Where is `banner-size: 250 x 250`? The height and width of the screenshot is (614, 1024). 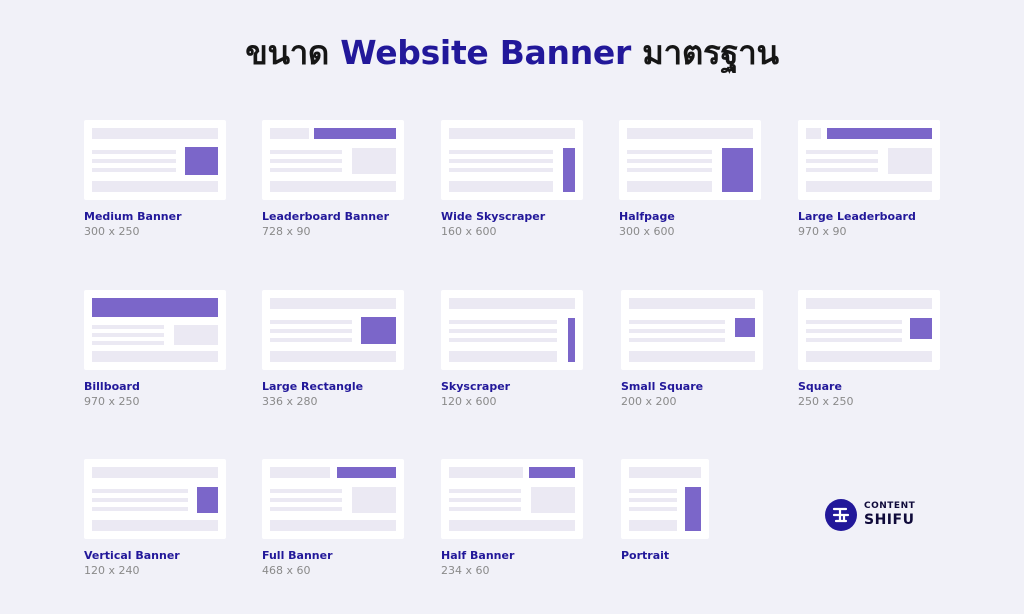 banner-size: 250 x 250 is located at coordinates (826, 401).